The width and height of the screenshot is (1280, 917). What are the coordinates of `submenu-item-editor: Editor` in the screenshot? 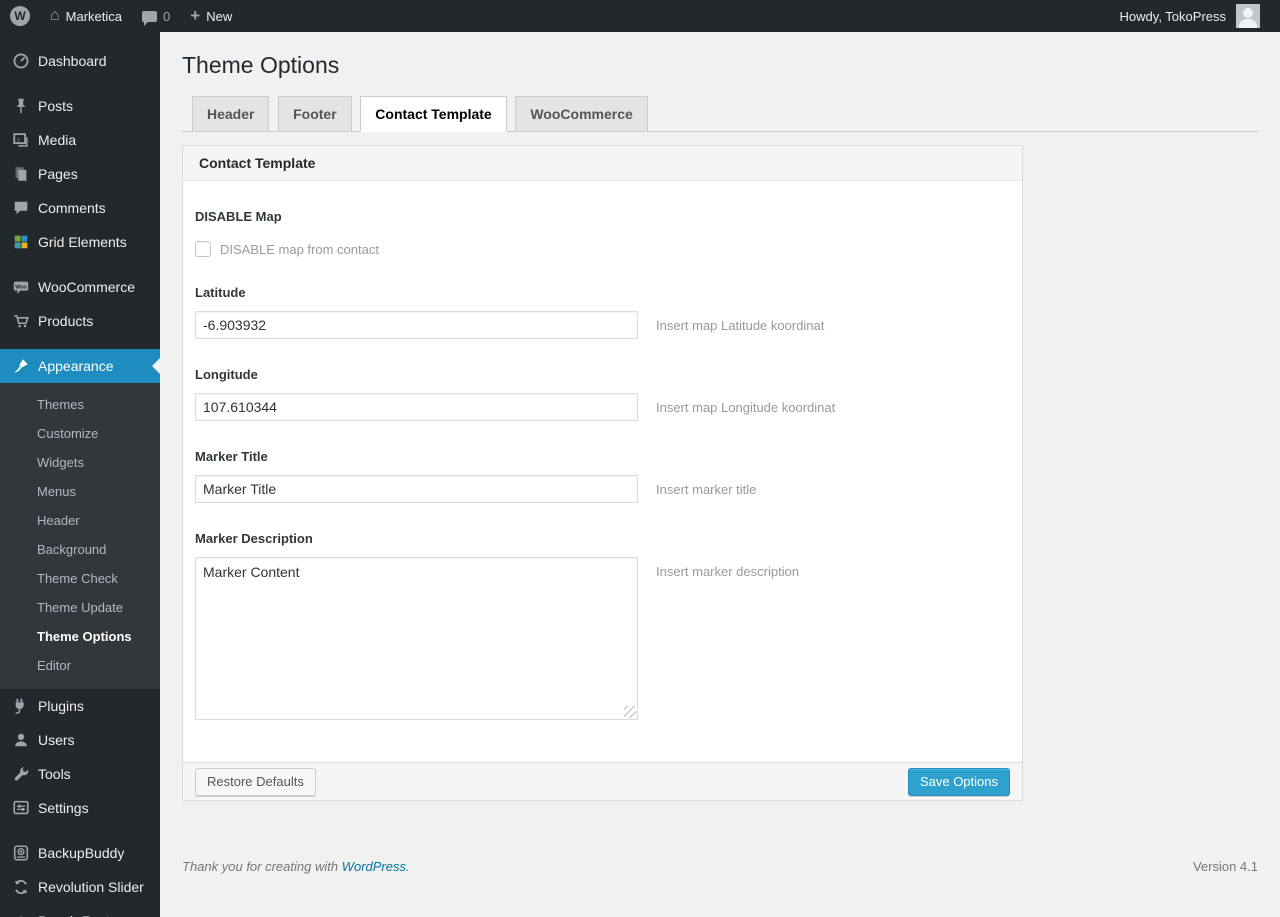 It's located at (80, 665).